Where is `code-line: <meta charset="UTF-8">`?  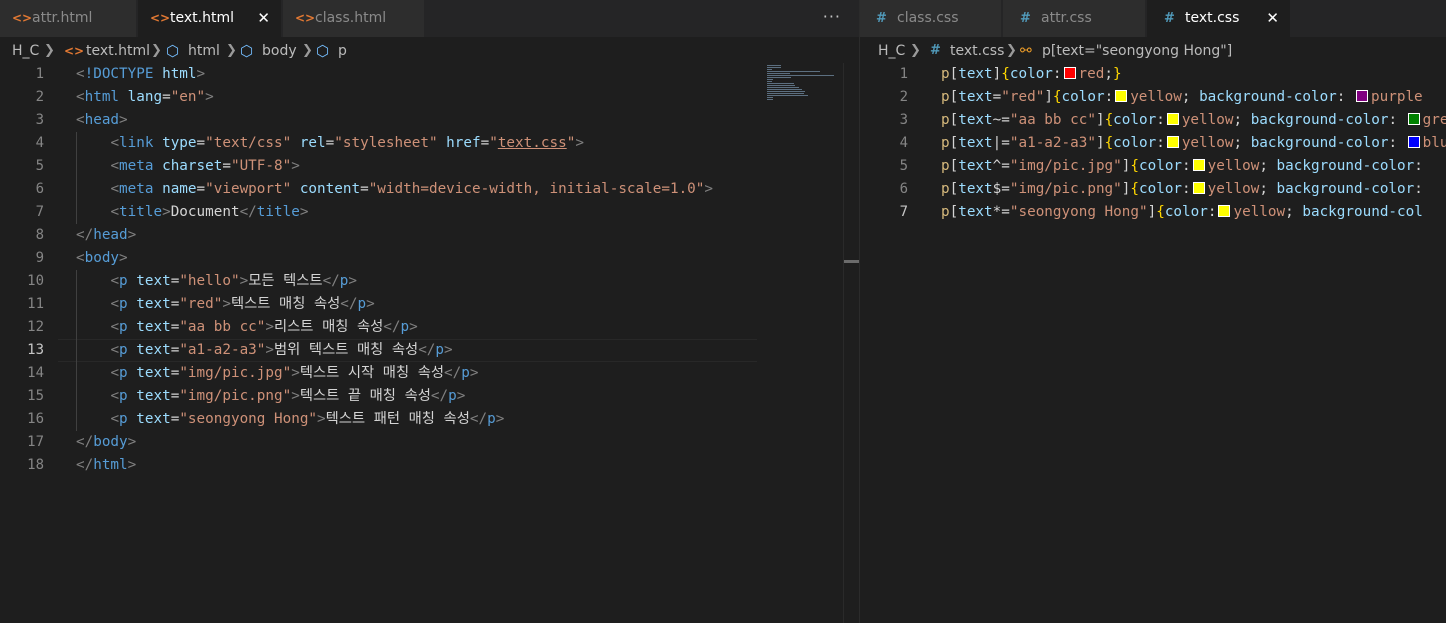
code-line: <meta charset="UTF-8"> is located at coordinates (187, 166).